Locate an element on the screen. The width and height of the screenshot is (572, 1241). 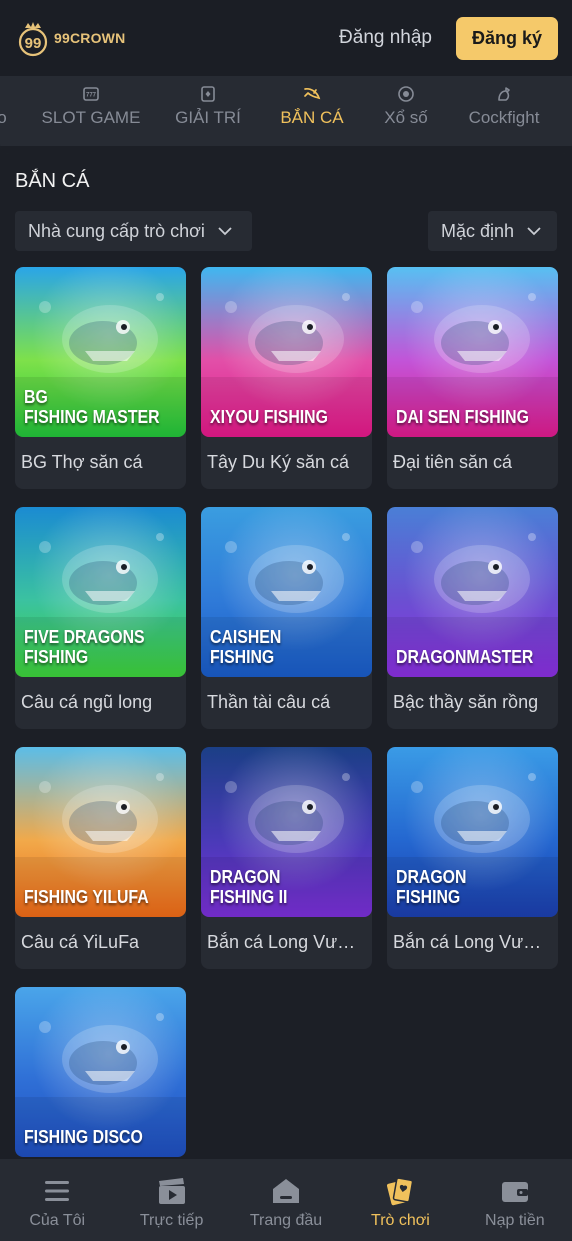
register-button: Đăng ký is located at coordinates (507, 38).